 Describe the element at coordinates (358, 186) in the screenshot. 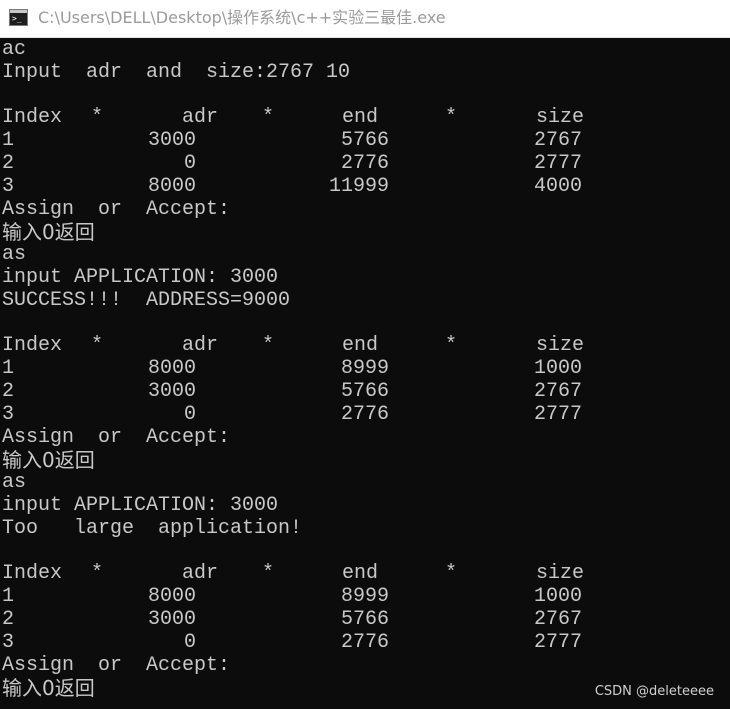

I see `cell-end: 11999` at that location.